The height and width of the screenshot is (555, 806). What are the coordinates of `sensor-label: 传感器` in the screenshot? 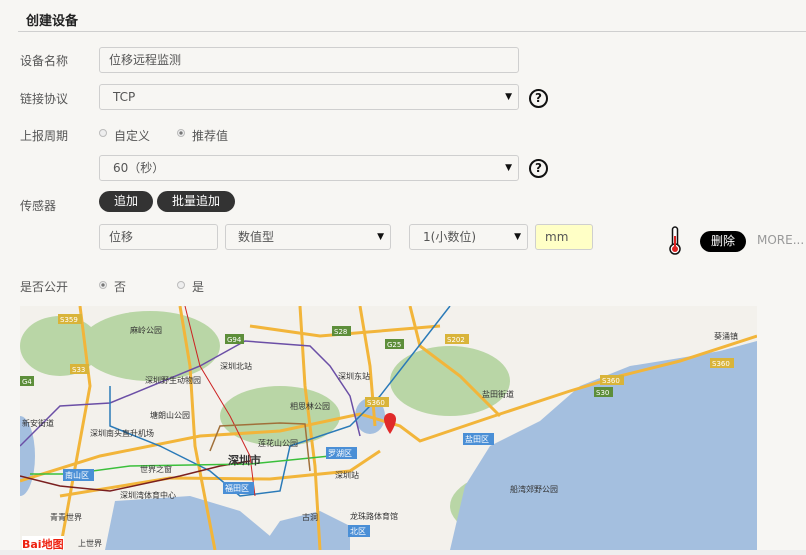 It's located at (38, 206).